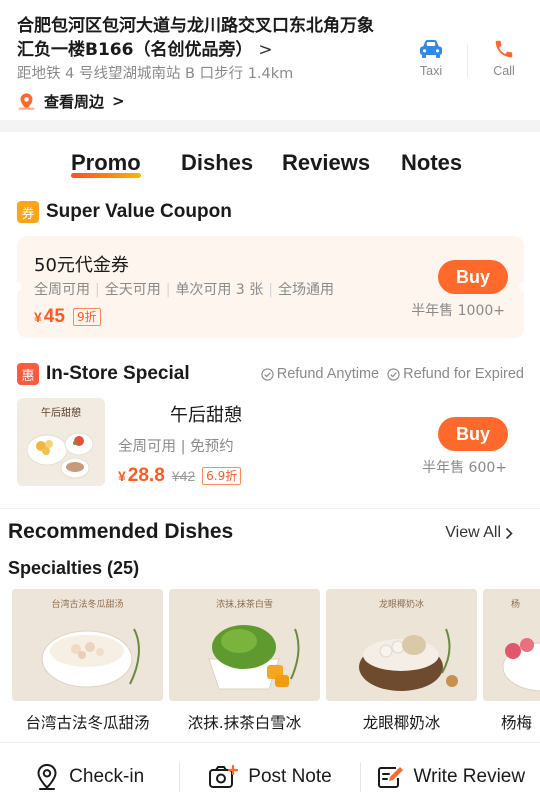 Image resolution: width=540 pixels, height=810 pixels. Describe the element at coordinates (17, 287) in the screenshot. I see `coupon-notch-left` at that location.